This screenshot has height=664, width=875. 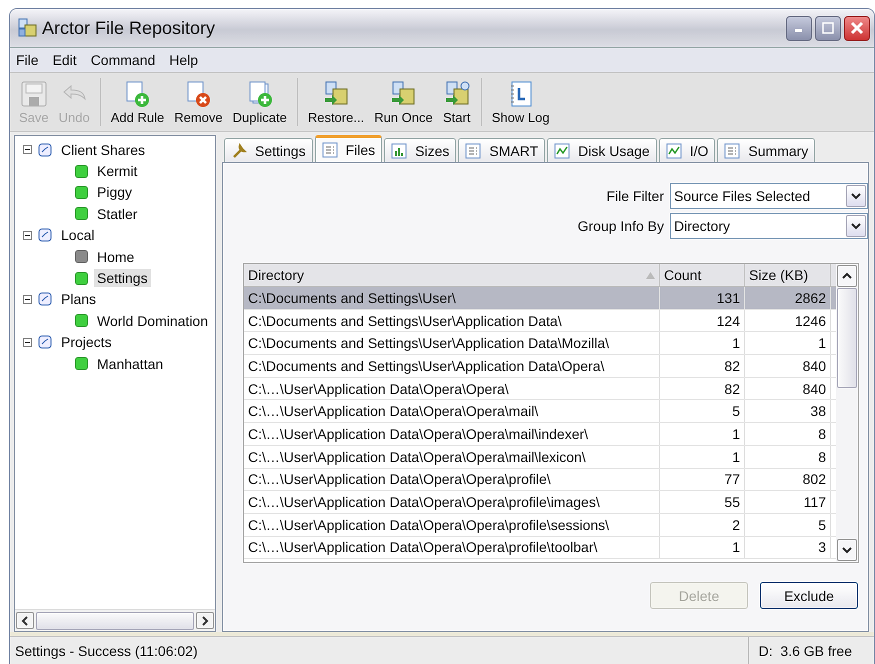 I want to click on column-header: Count, so click(x=702, y=275).